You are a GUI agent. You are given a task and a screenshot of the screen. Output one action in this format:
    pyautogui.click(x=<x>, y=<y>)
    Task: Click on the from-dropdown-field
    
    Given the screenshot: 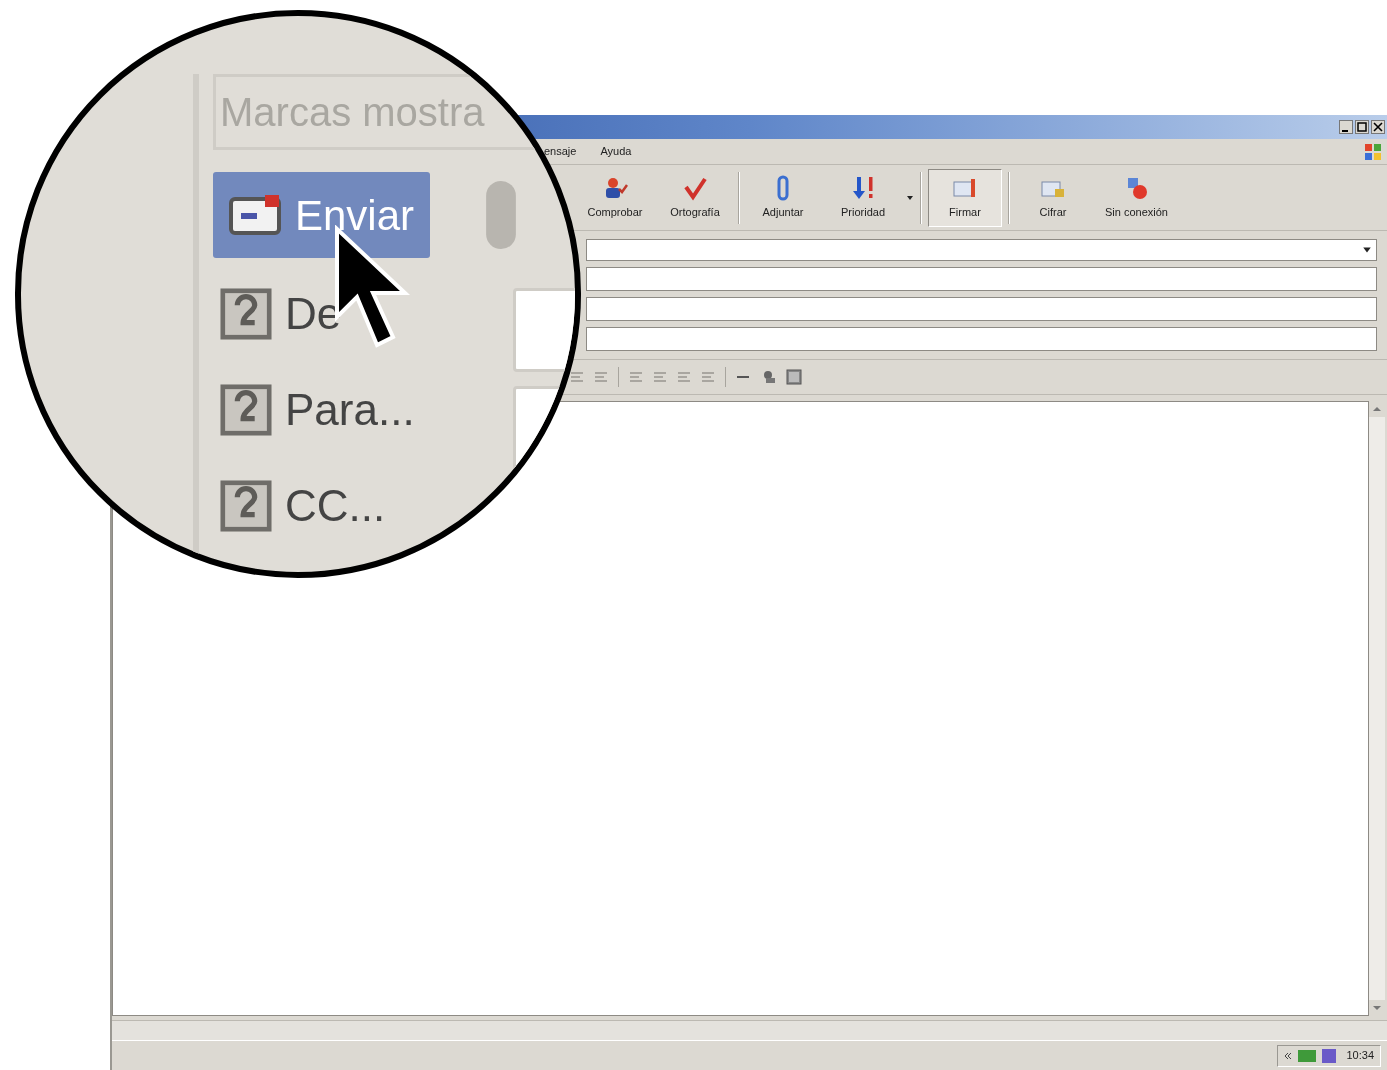 What is the action you would take?
    pyautogui.click(x=981, y=250)
    